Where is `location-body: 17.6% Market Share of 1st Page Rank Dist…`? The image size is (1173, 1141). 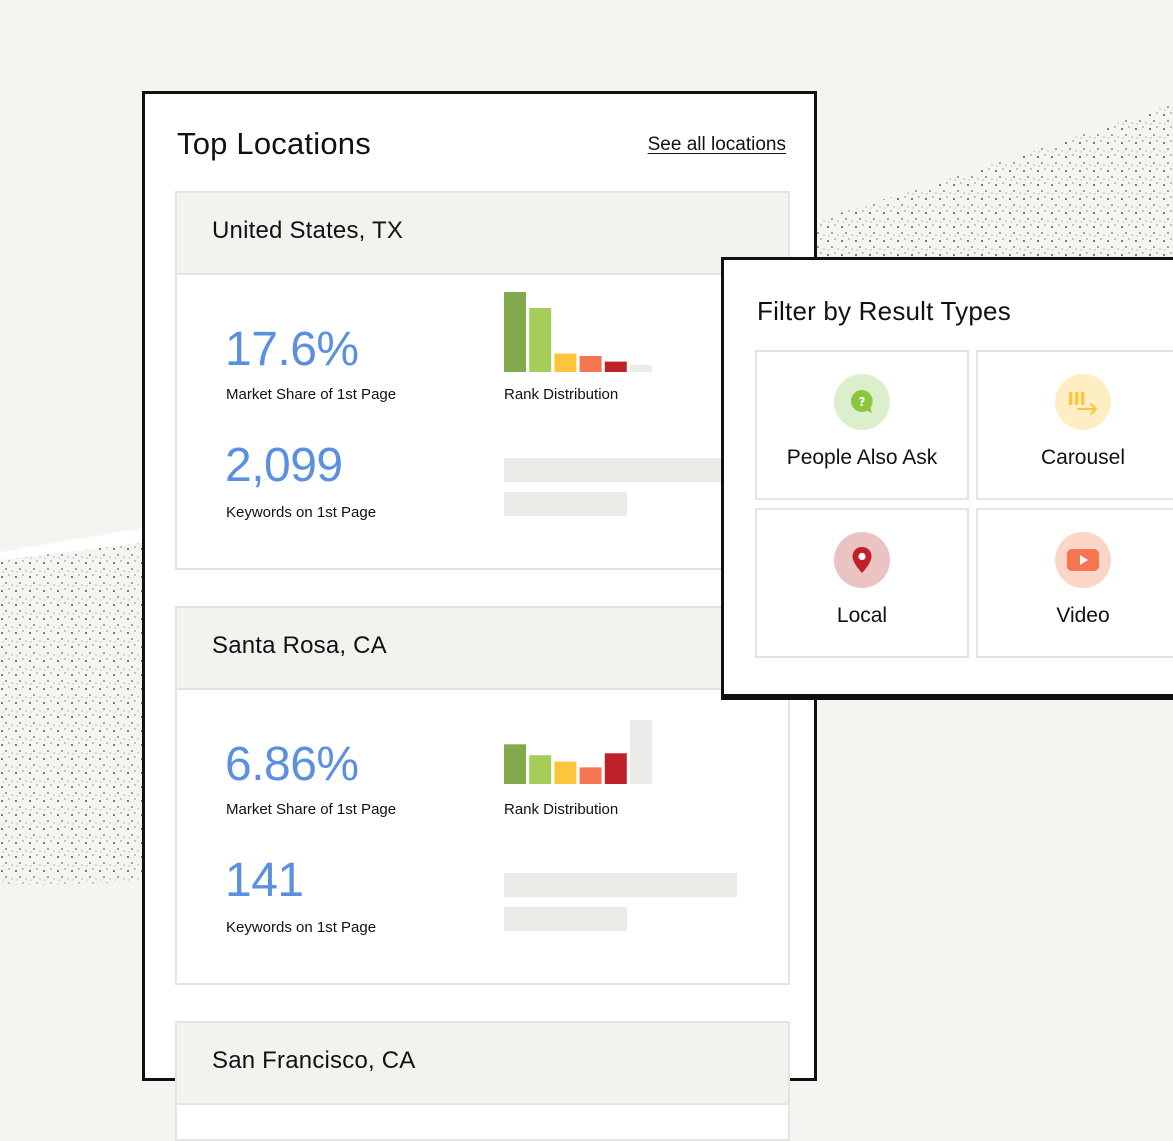
location-body: 17.6% Market Share of 1st Page Rank Dist… is located at coordinates (482, 422).